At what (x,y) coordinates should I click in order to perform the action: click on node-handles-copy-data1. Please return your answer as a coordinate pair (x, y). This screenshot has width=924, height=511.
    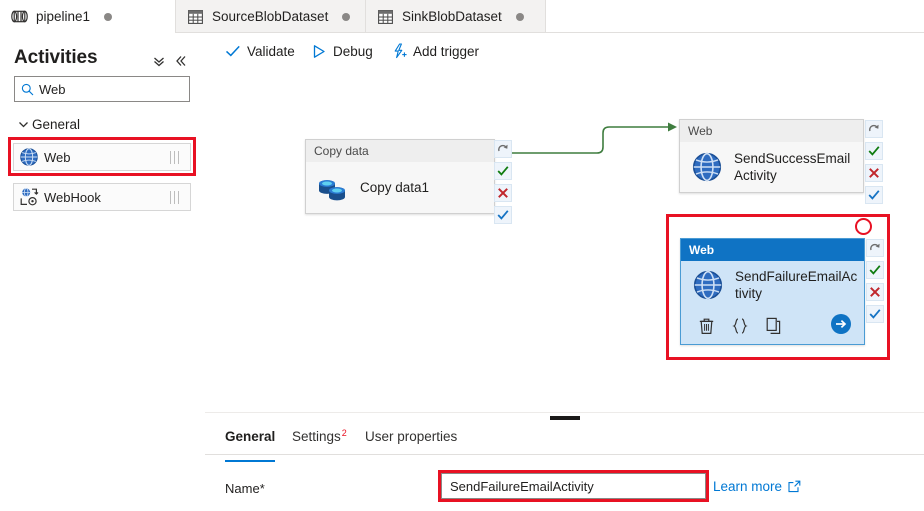
    Looking at the image, I should click on (503, 185).